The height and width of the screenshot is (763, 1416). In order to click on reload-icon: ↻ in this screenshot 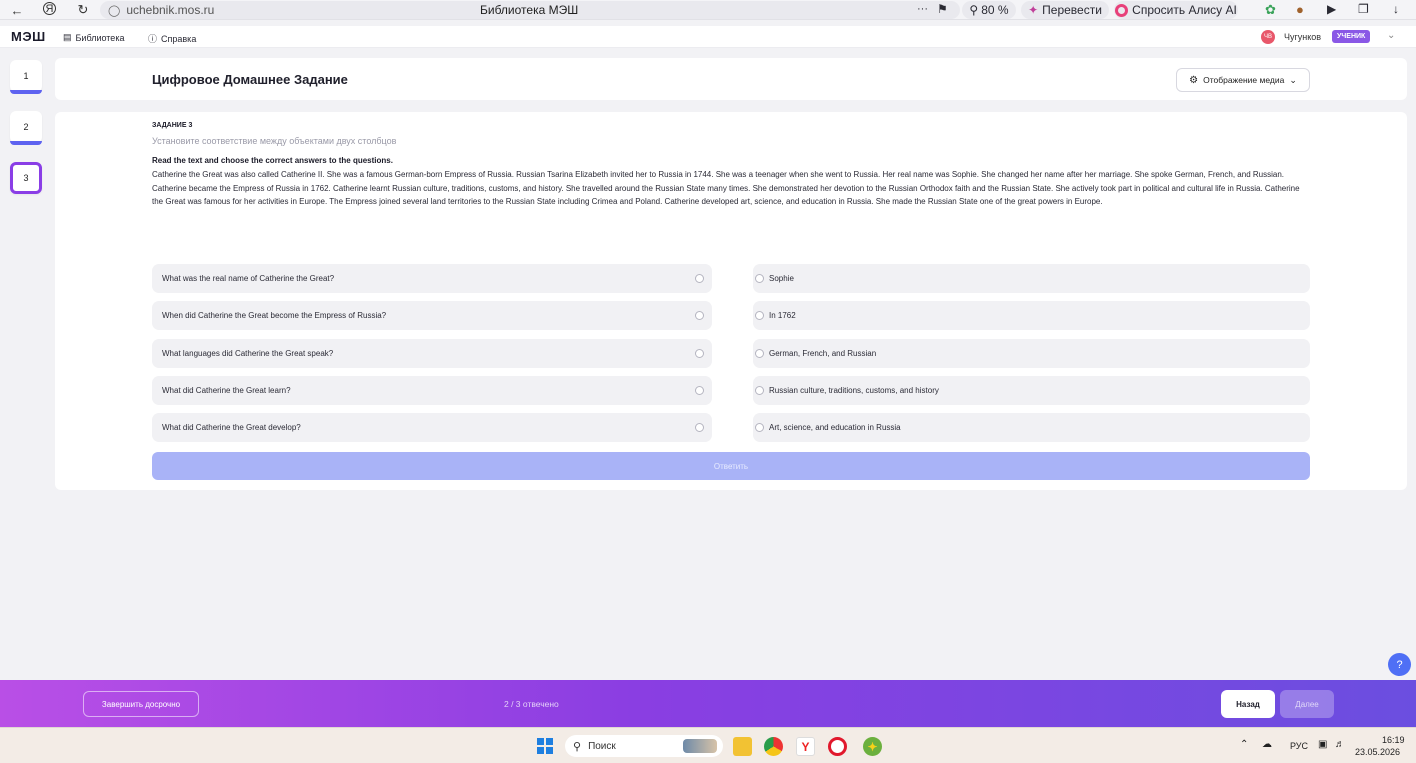, I will do `click(83, 10)`.